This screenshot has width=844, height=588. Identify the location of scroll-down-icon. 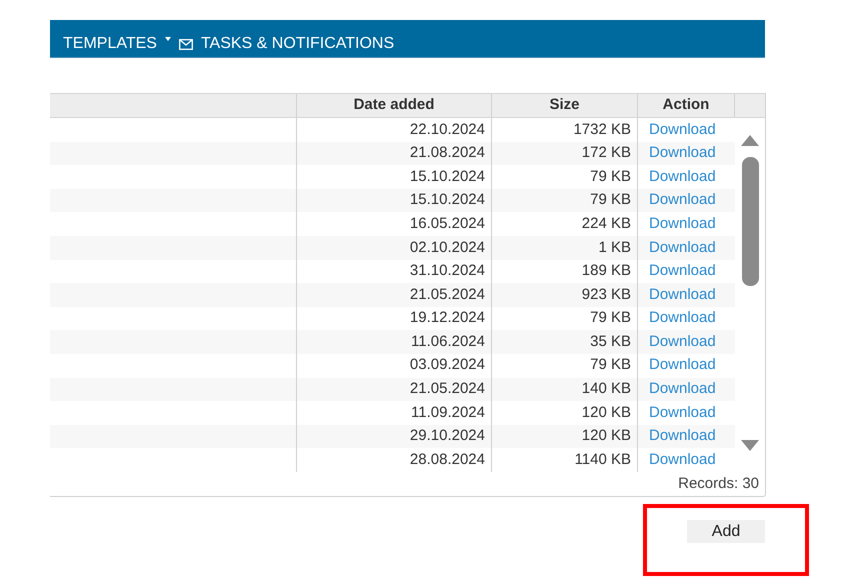
(750, 445).